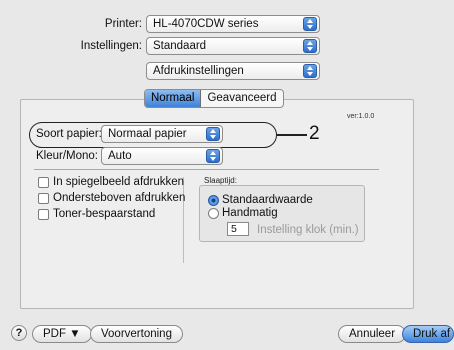 This screenshot has width=454, height=350. What do you see at coordinates (43, 182) in the screenshot?
I see `mirror-print-checkbox` at bounding box center [43, 182].